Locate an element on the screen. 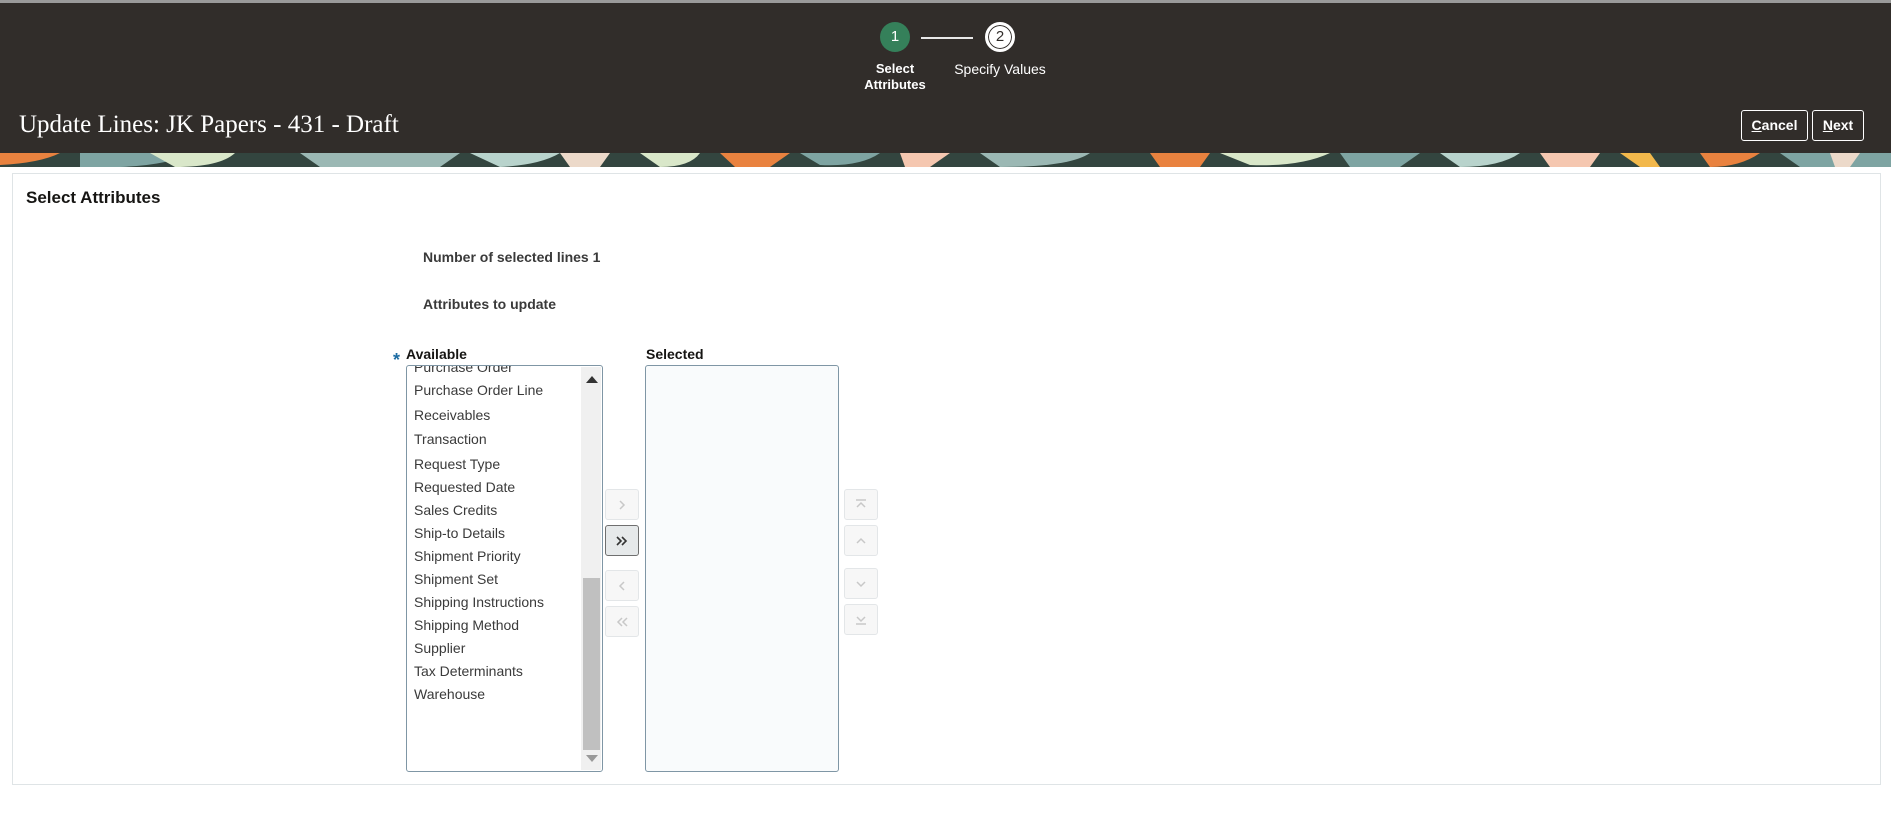 Image resolution: width=1891 pixels, height=832 pixels. list-item: Sales Credits is located at coordinates (496, 510).